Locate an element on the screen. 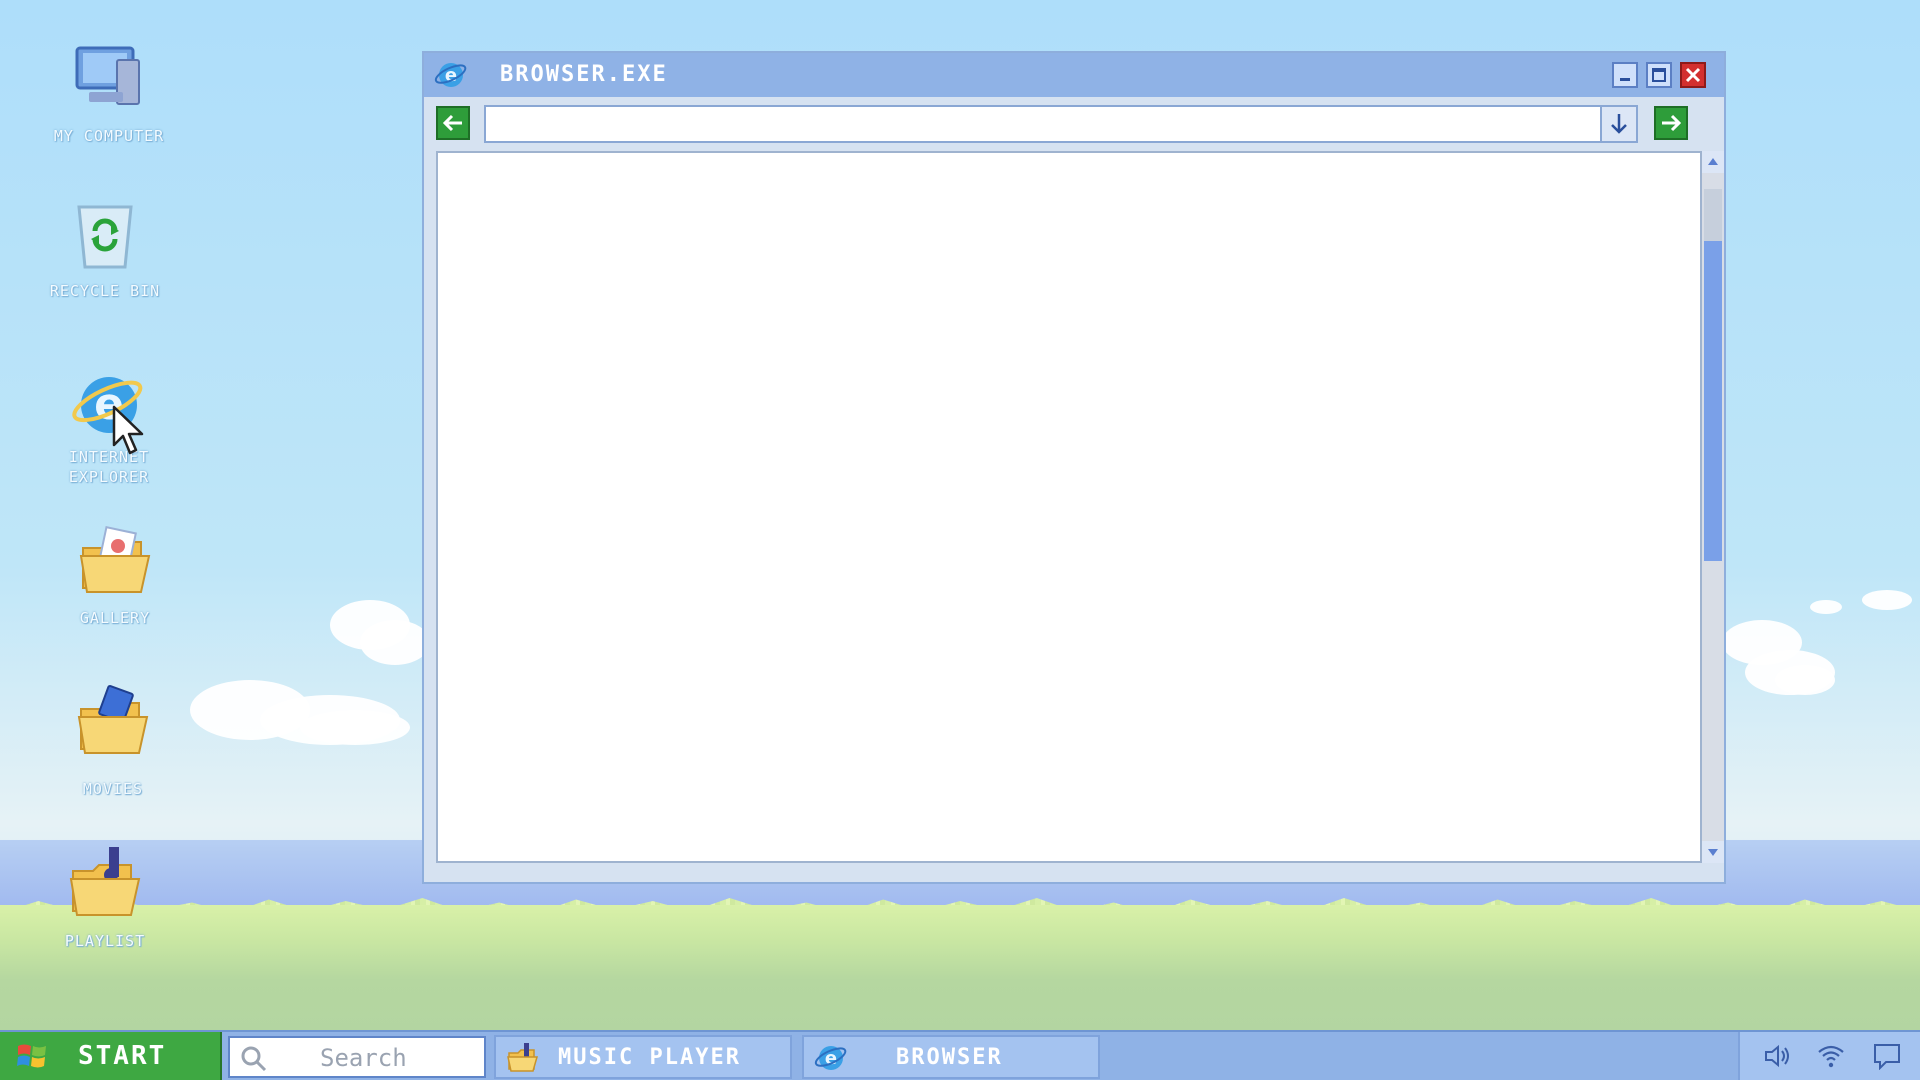  desktop-icon-recycle-bin: RECYCLE BIN is located at coordinates (105, 248).